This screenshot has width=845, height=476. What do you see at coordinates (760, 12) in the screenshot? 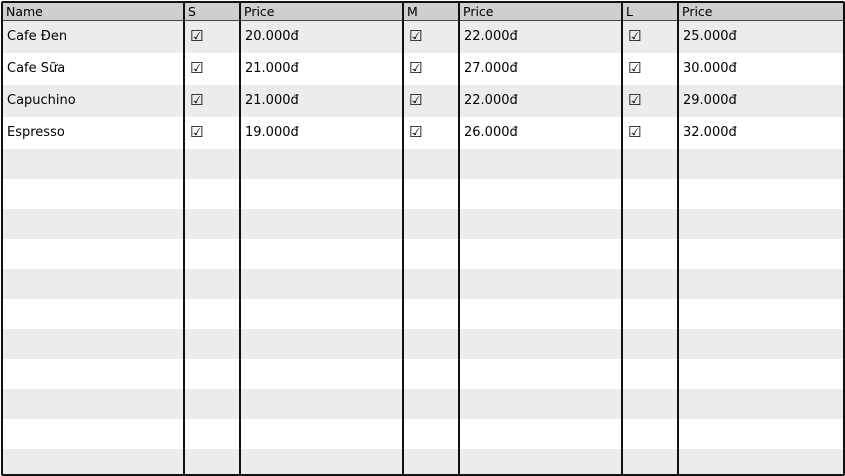
I see `column-header-price-l: Price` at bounding box center [760, 12].